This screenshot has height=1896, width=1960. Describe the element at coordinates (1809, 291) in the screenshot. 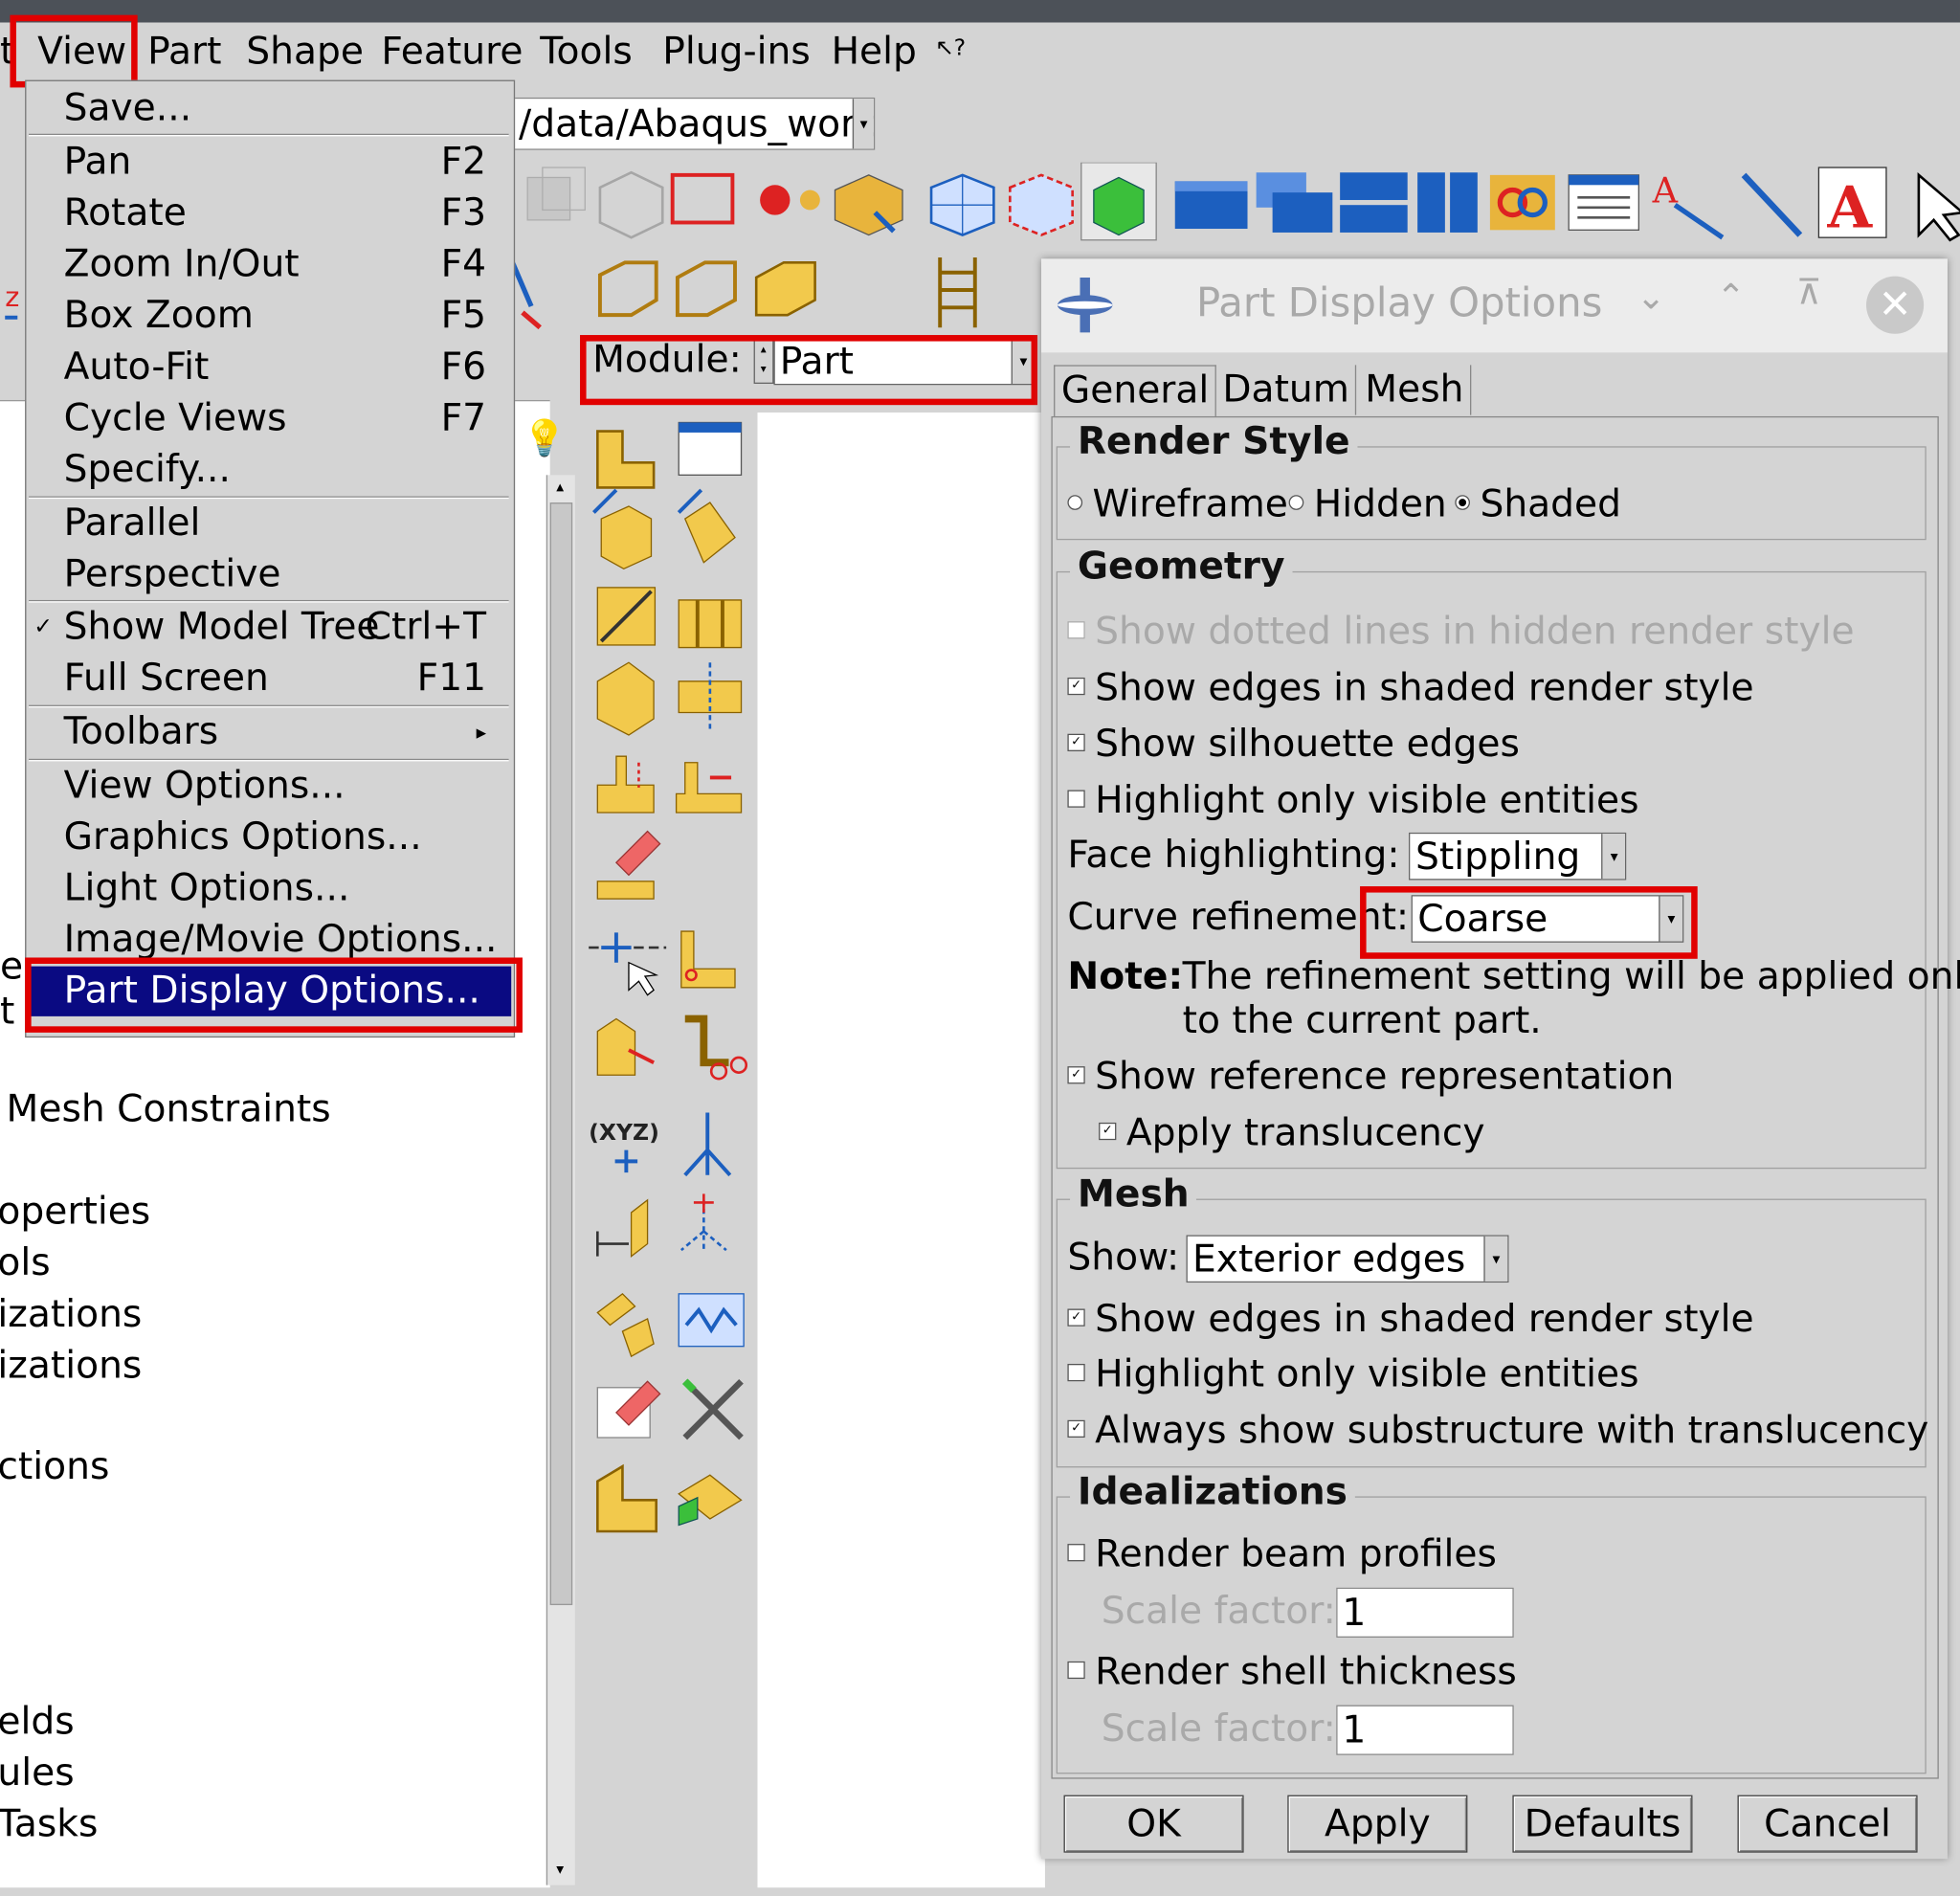

I see `maximize-icon: ⊼` at that location.